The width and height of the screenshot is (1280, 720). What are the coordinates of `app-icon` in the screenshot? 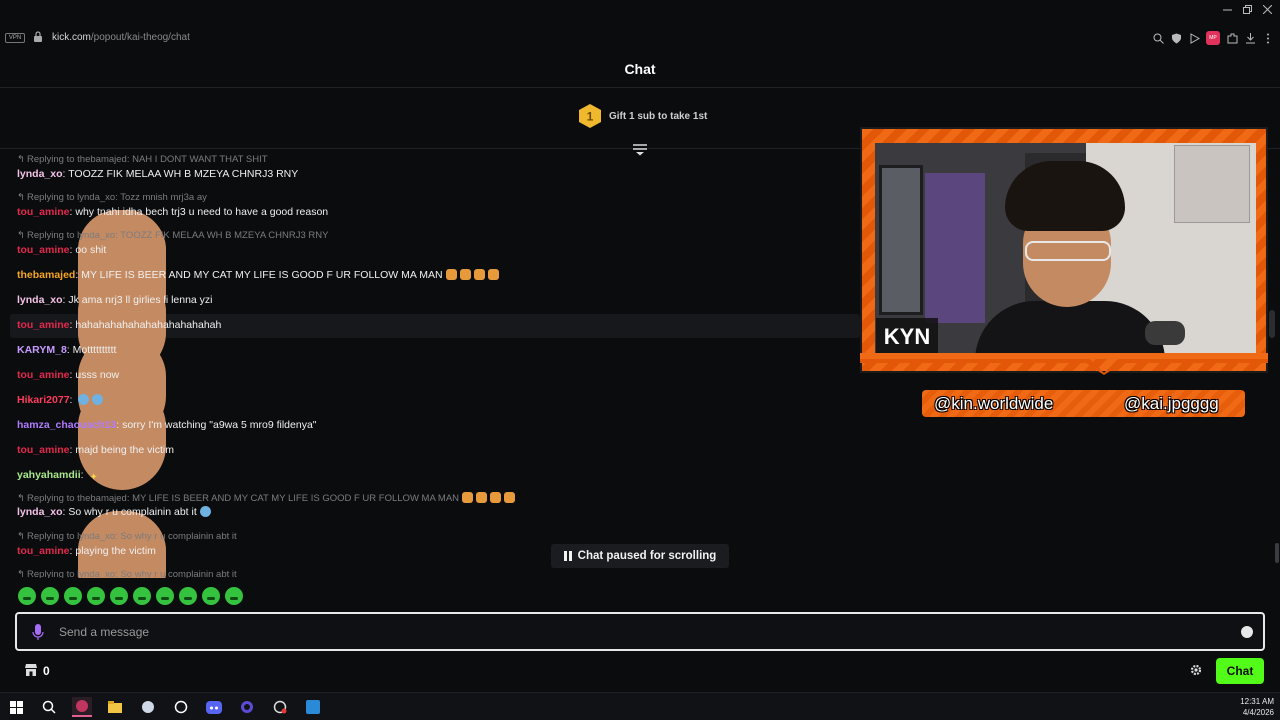 It's located at (148, 707).